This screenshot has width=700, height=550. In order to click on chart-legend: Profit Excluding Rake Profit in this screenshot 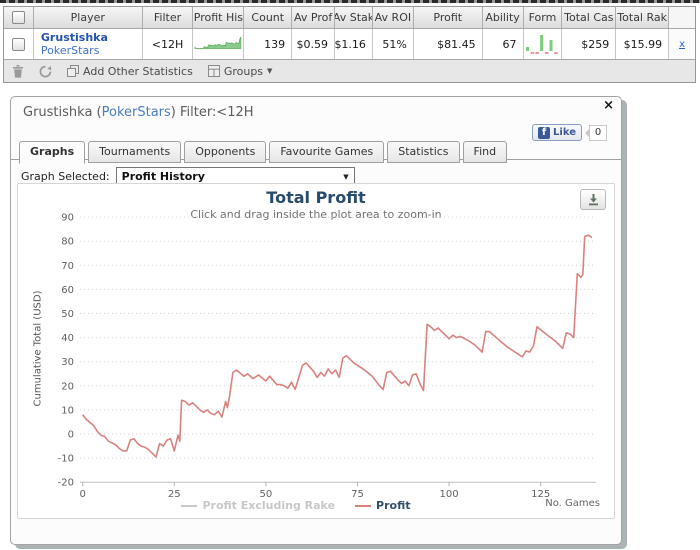, I will do `click(296, 505)`.